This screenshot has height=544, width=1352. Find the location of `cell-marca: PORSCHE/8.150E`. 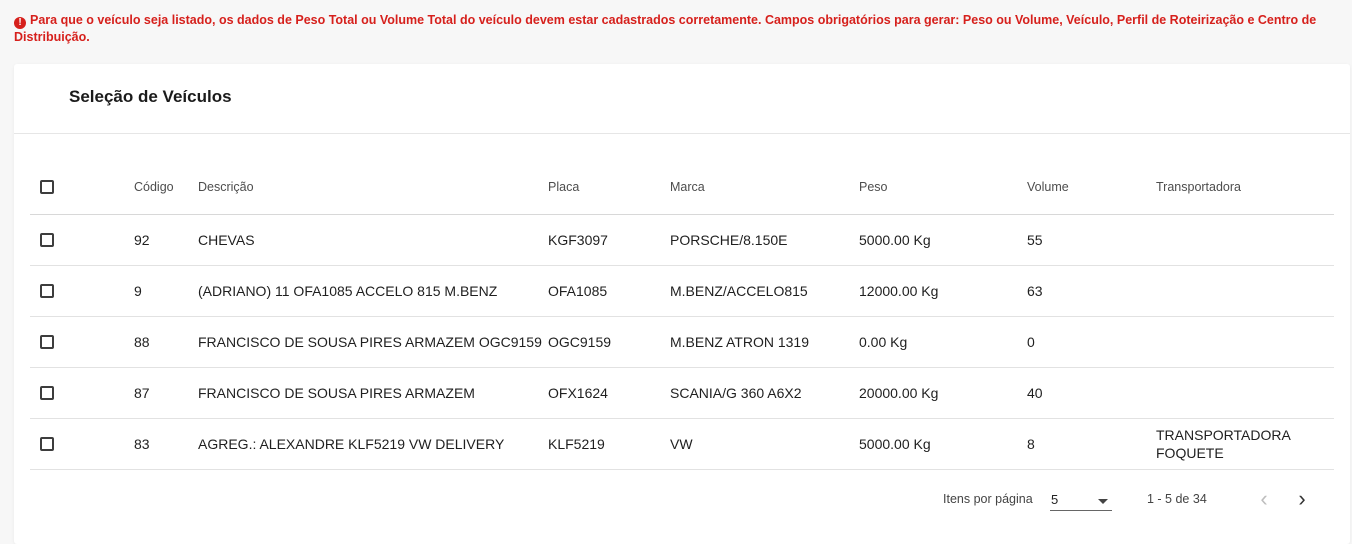

cell-marca: PORSCHE/8.150E is located at coordinates (764, 240).